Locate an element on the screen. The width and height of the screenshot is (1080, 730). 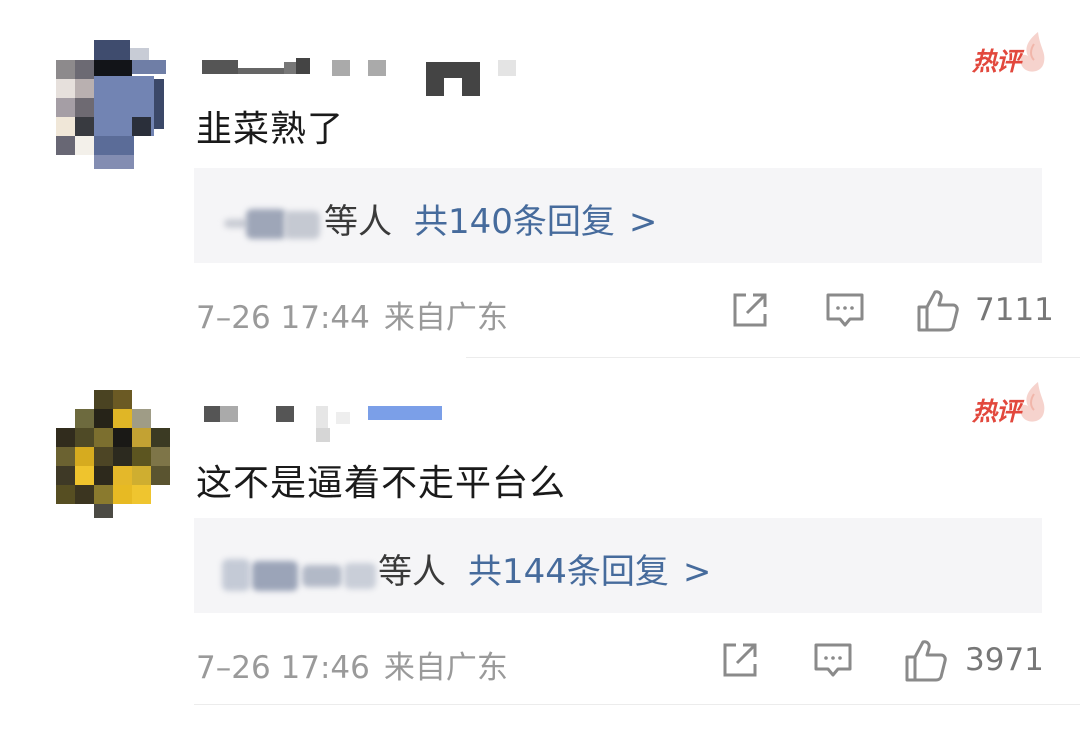
like-count: 3971 is located at coordinates (1004, 660).